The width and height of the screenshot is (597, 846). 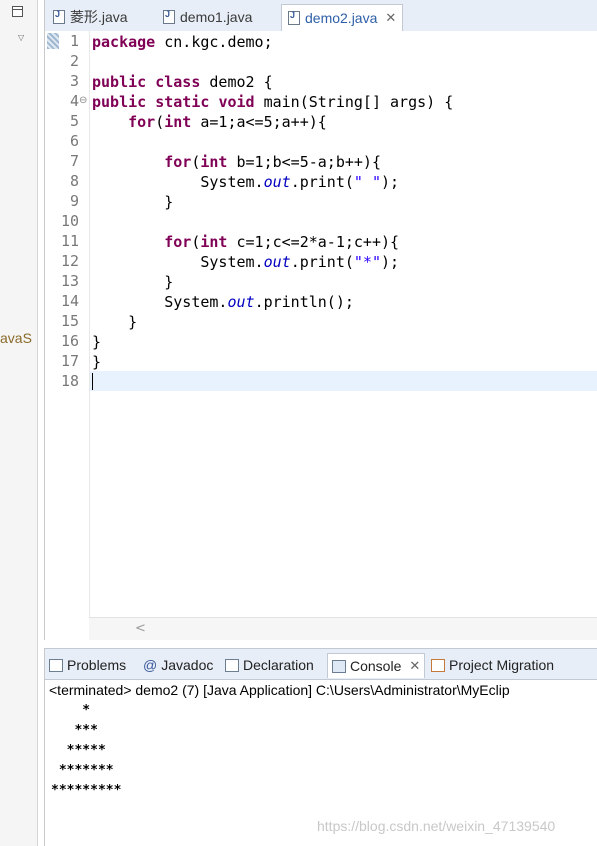 What do you see at coordinates (74, 181) in the screenshot?
I see `line-number: 8` at bounding box center [74, 181].